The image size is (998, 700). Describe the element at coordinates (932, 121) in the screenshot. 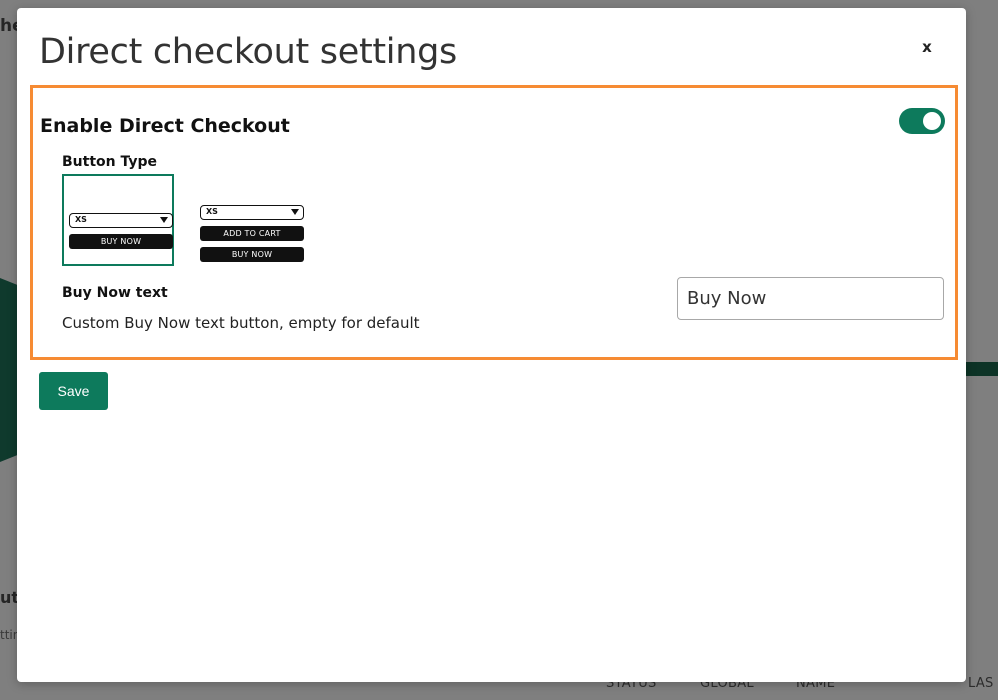

I see `toggle-knob` at that location.